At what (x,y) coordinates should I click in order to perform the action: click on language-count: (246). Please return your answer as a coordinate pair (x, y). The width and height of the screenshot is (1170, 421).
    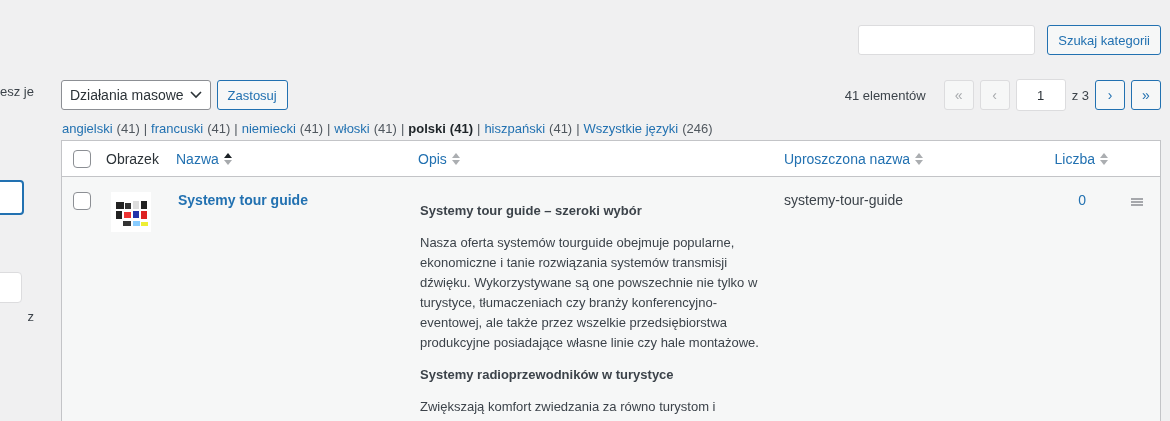
    Looking at the image, I should click on (697, 128).